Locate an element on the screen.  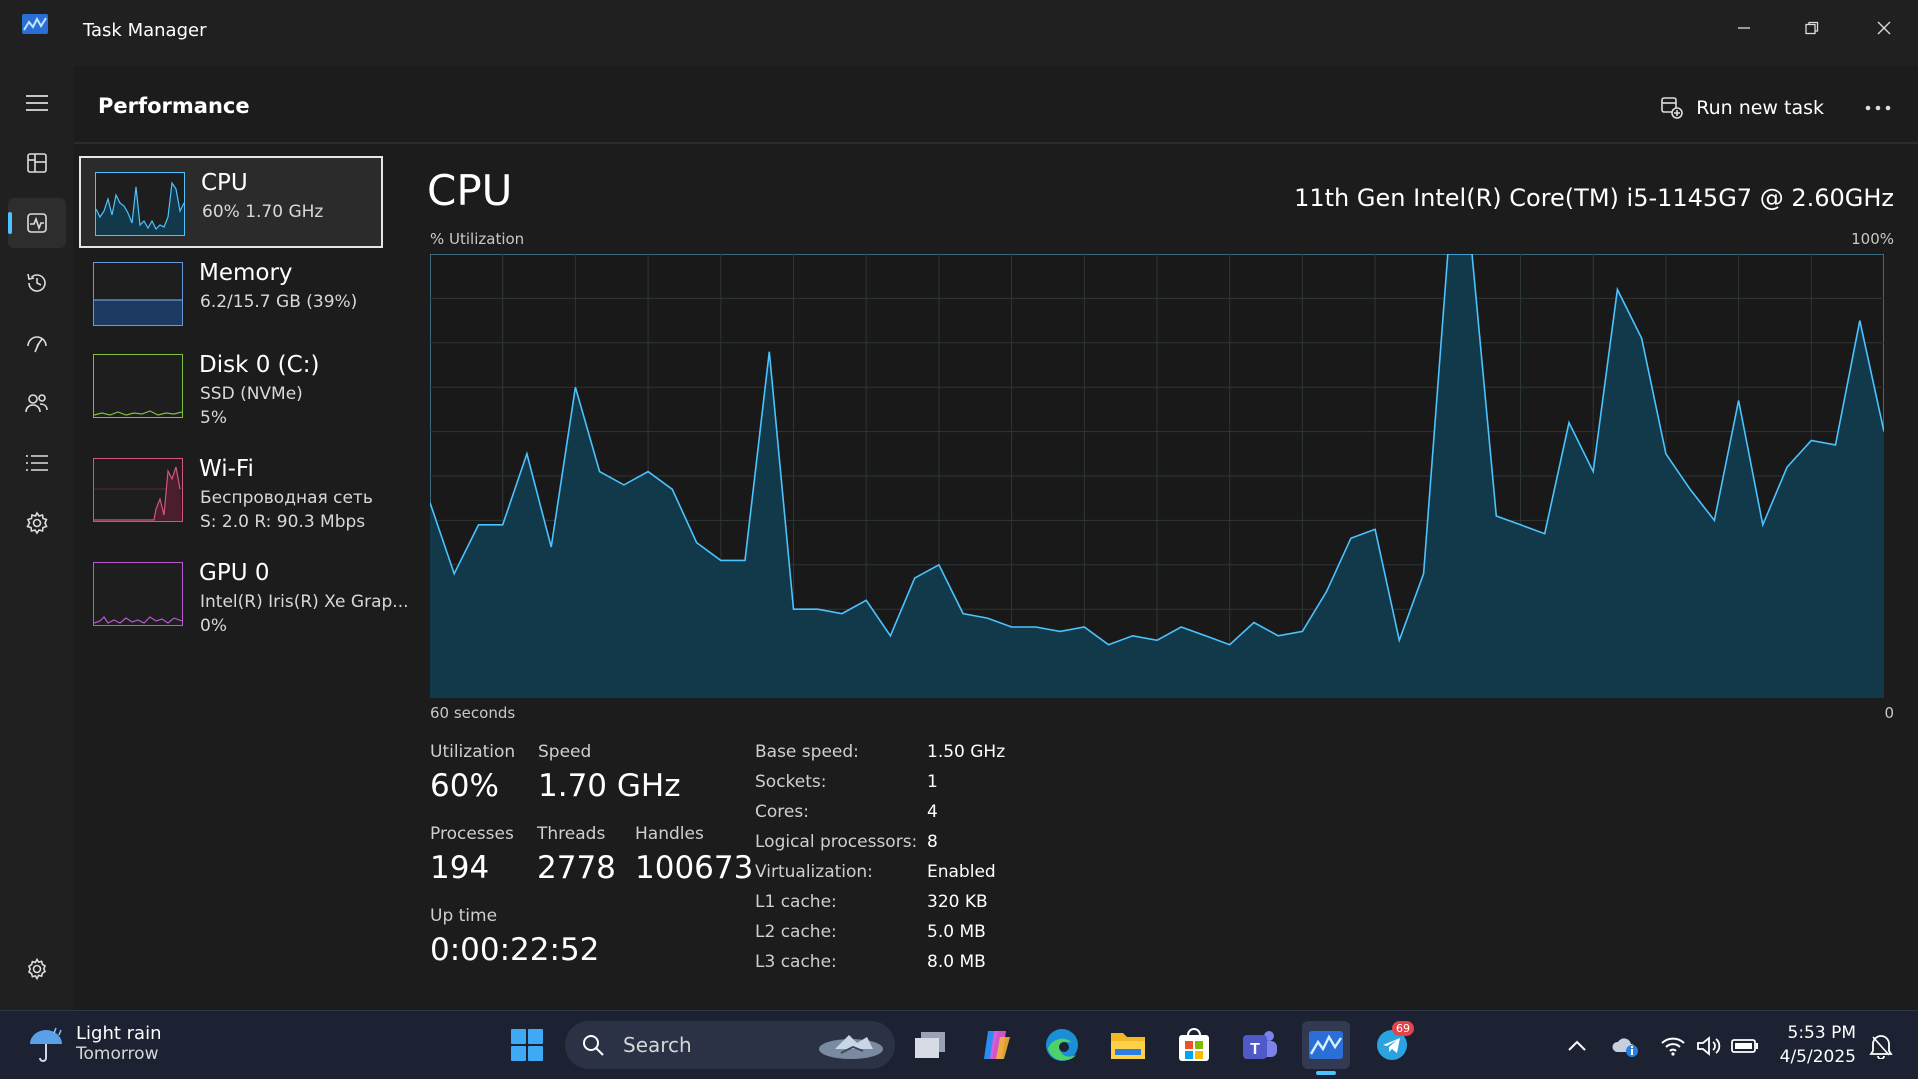
weather-condition: Light rain is located at coordinates (119, 1033).